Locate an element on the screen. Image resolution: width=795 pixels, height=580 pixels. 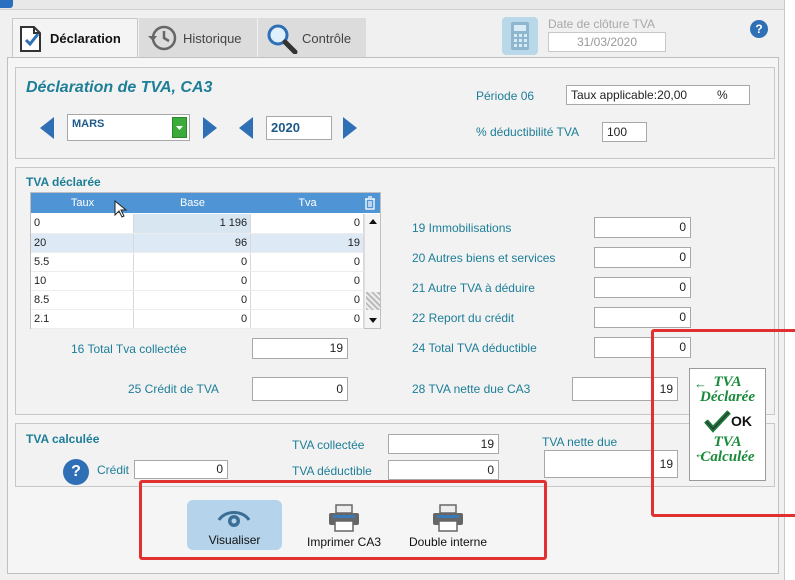
double-interne-button: Double interne is located at coordinates (448, 525).